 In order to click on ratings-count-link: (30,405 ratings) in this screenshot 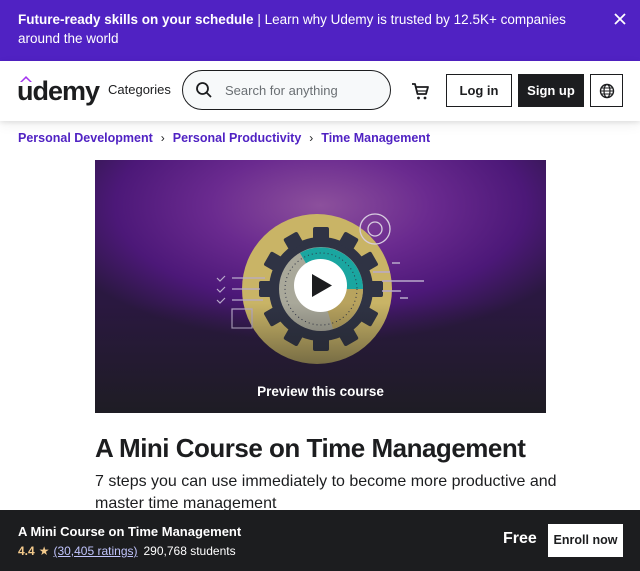, I will do `click(95, 551)`.